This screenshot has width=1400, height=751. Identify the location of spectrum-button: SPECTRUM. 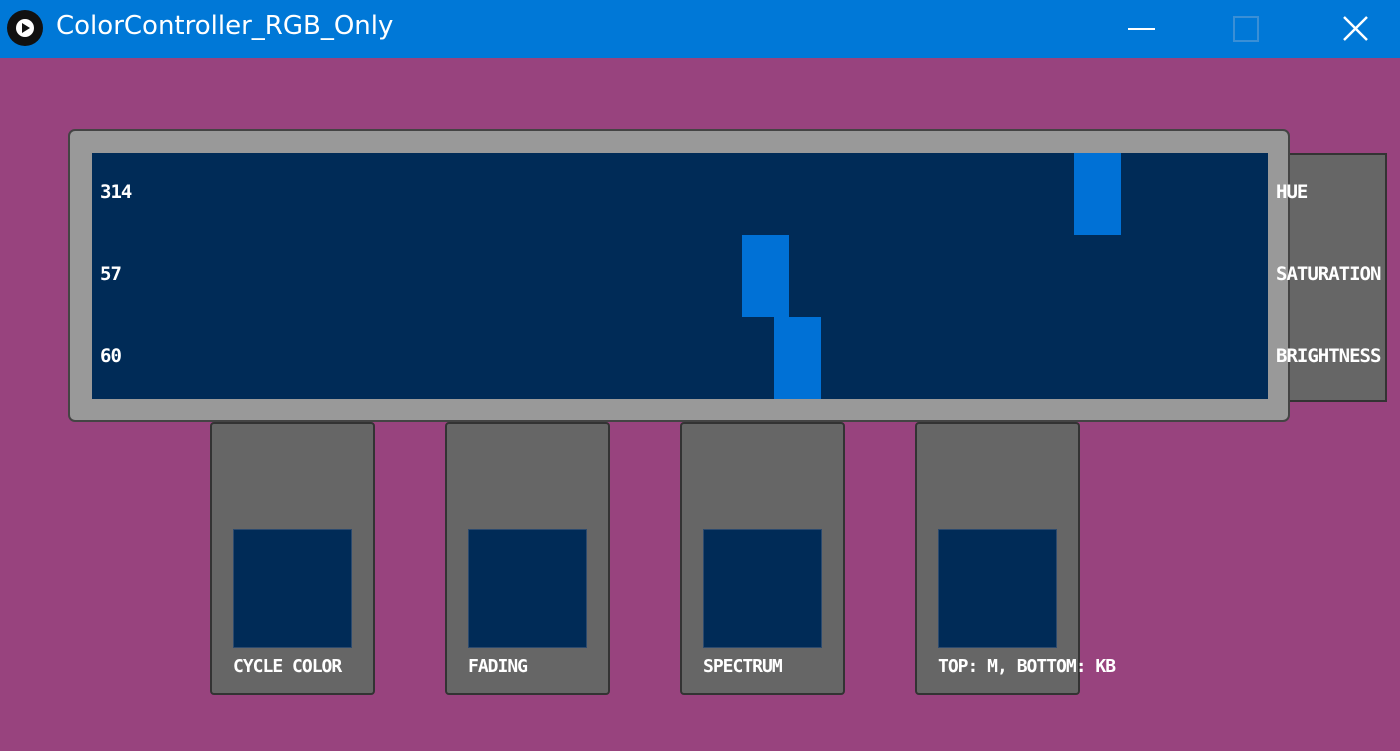
(762, 558).